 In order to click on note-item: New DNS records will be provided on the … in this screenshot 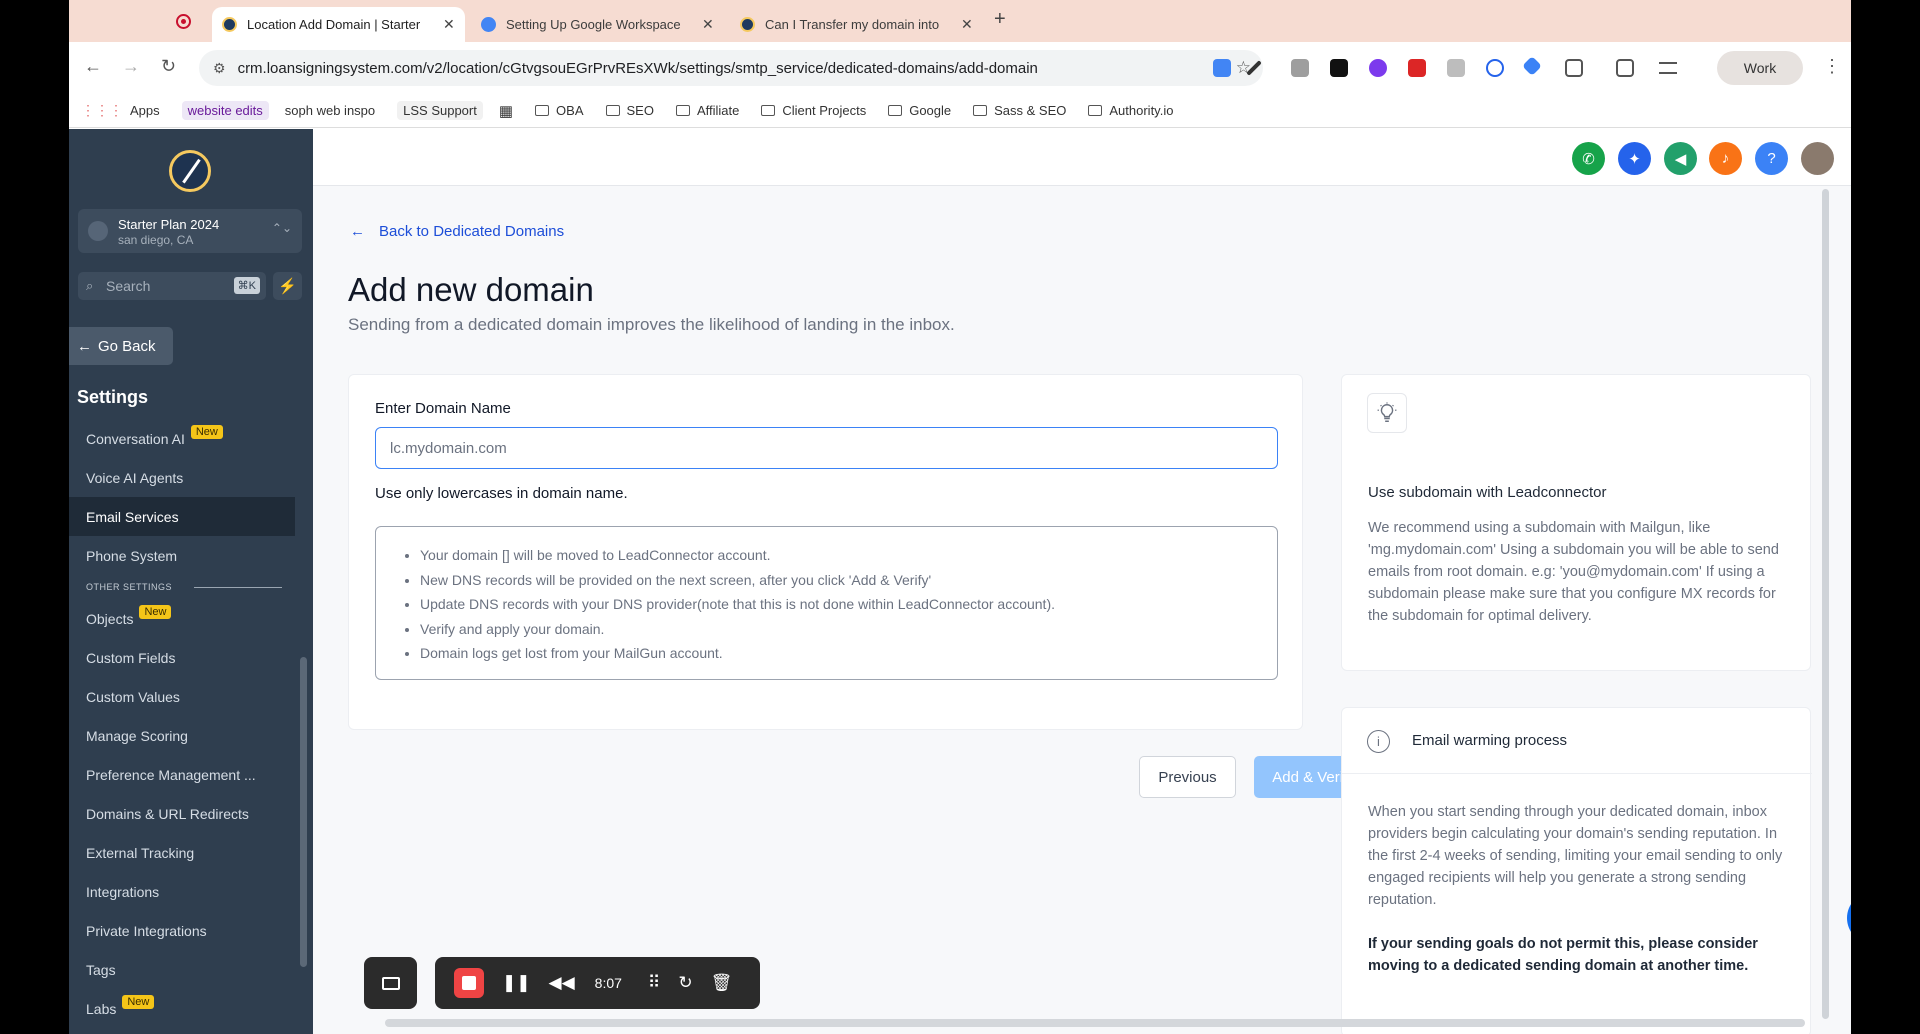, I will do `click(848, 580)`.